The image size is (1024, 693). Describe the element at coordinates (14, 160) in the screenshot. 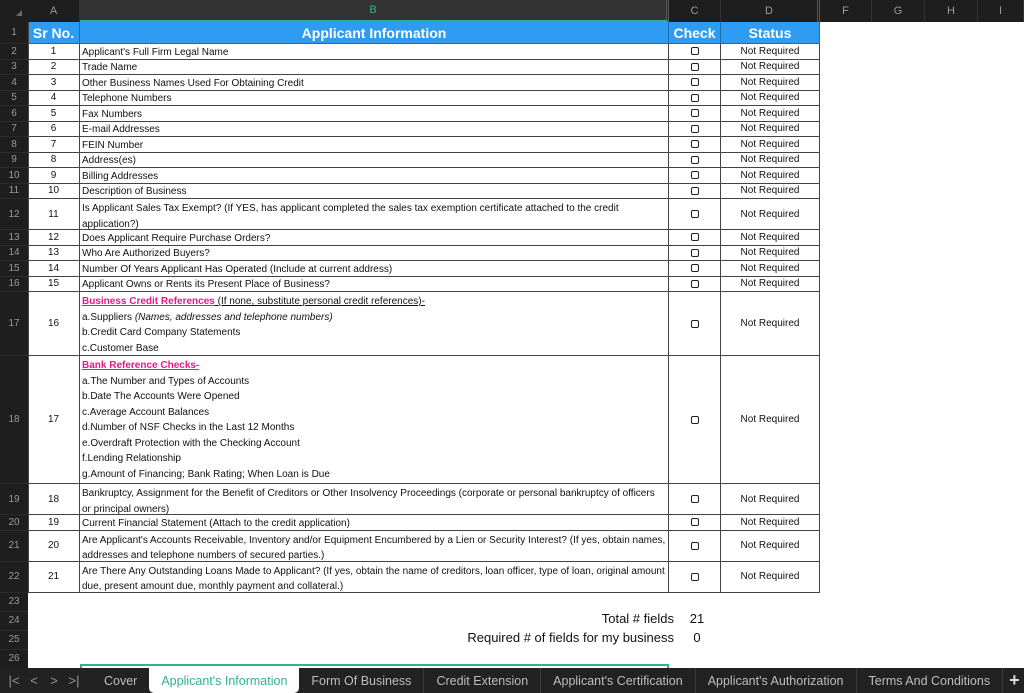

I see `row-header: 9` at that location.